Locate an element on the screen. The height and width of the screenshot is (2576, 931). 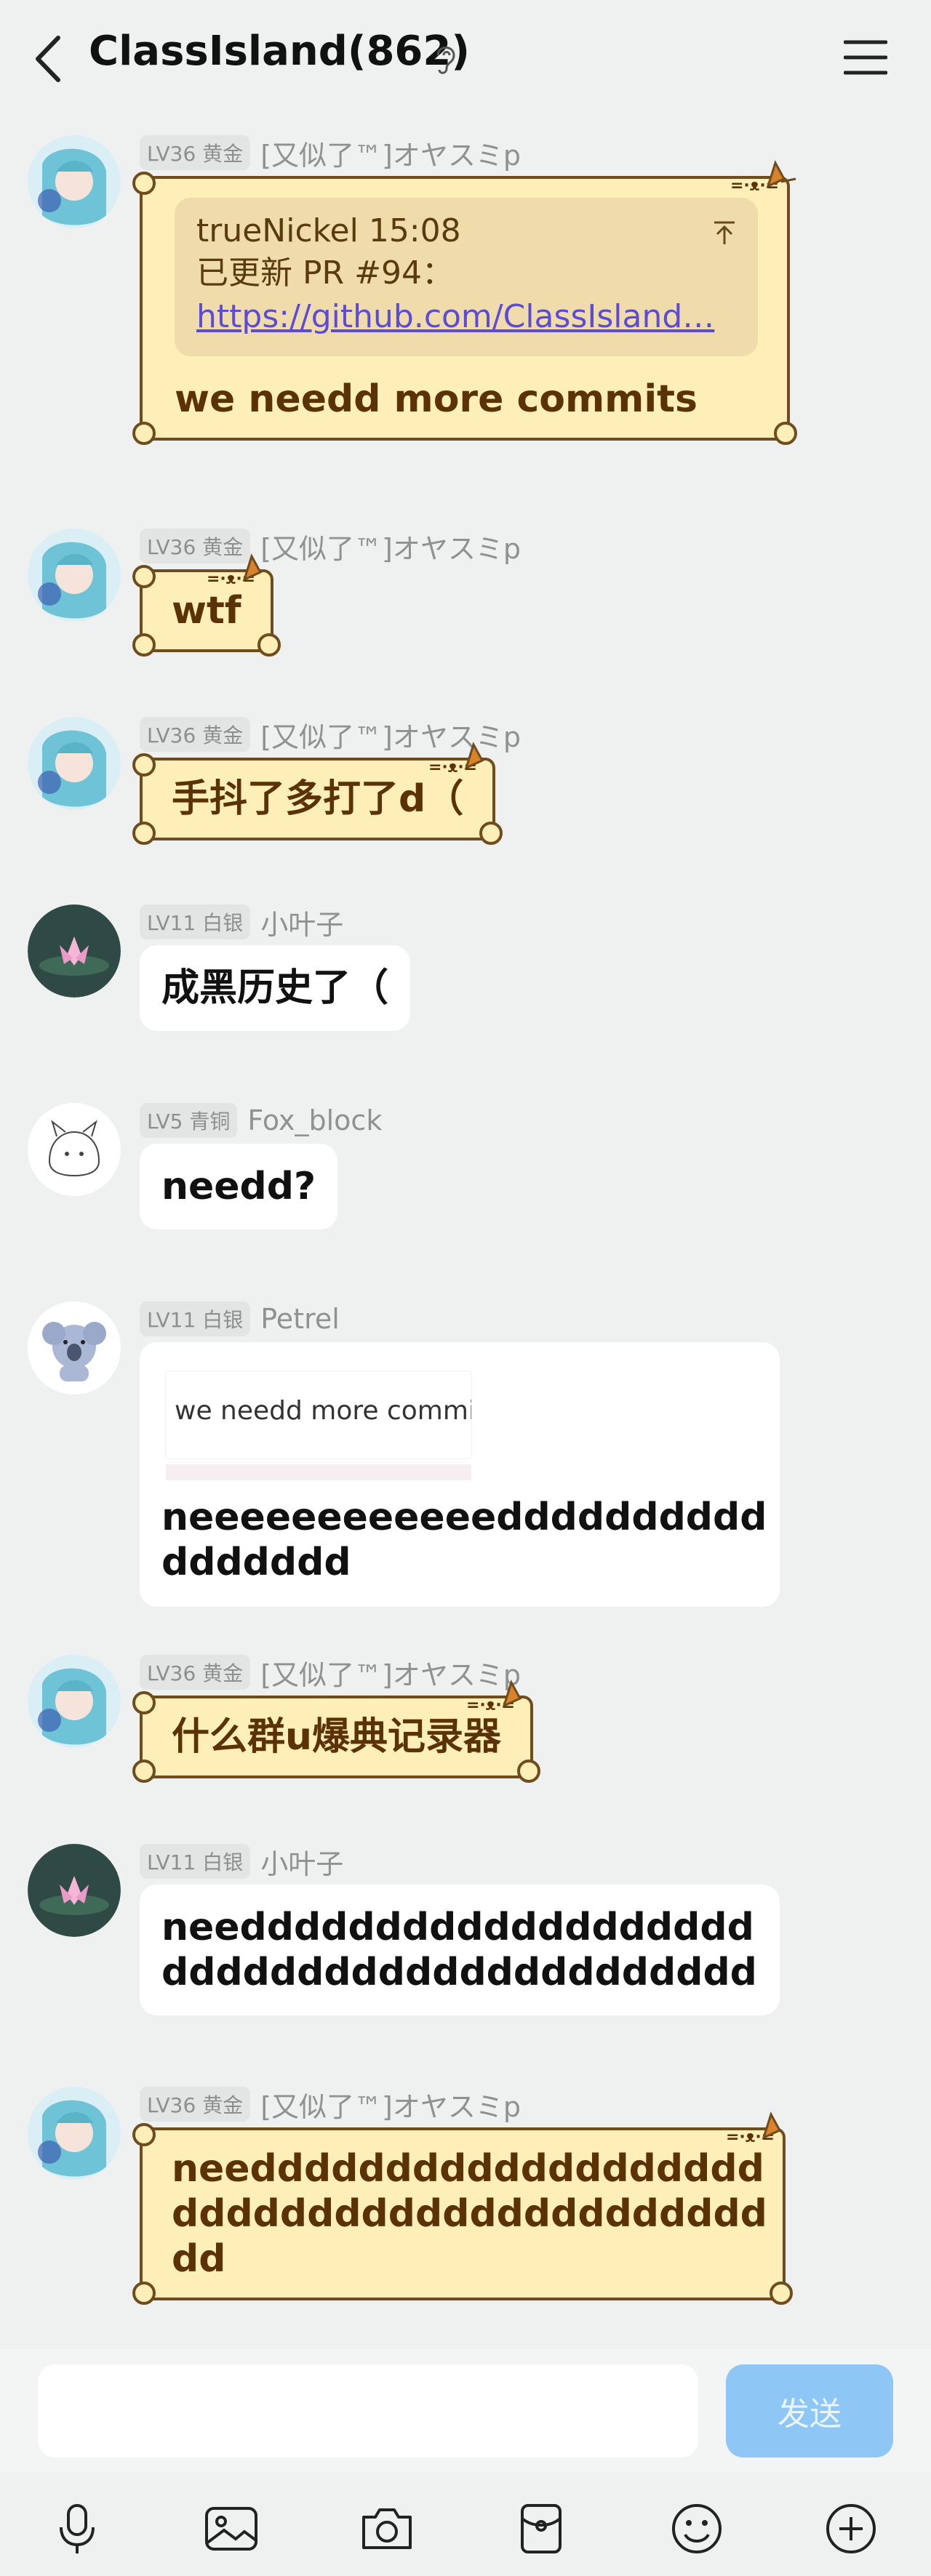
message-composer: 发送 is located at coordinates (465, 2410).